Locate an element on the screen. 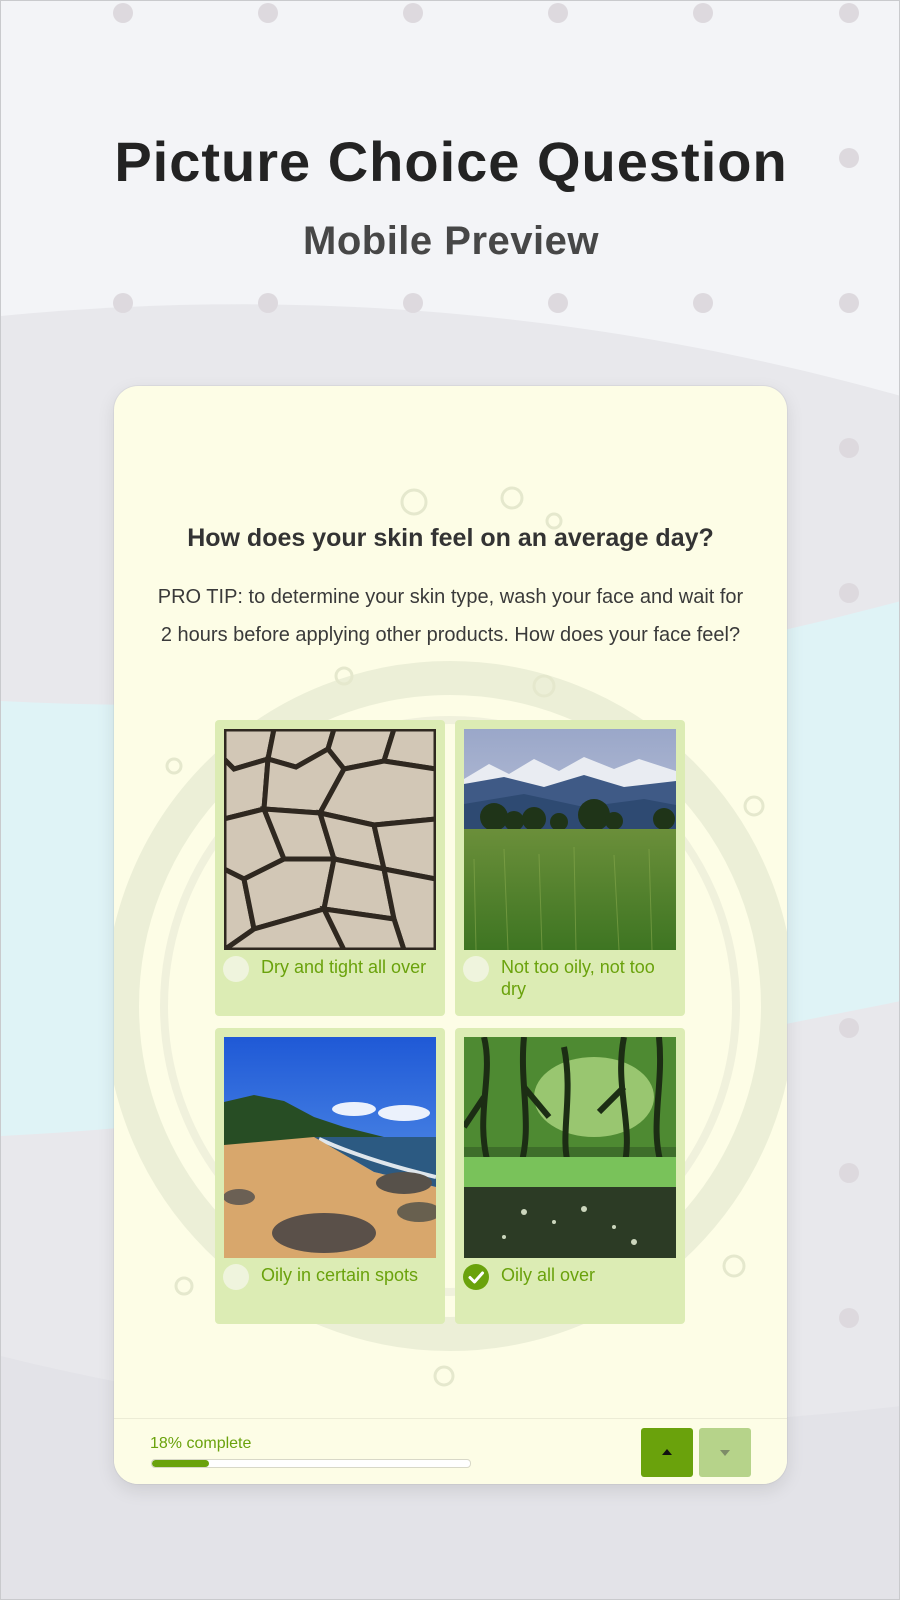 The image size is (900, 1600). next-button is located at coordinates (725, 1452).